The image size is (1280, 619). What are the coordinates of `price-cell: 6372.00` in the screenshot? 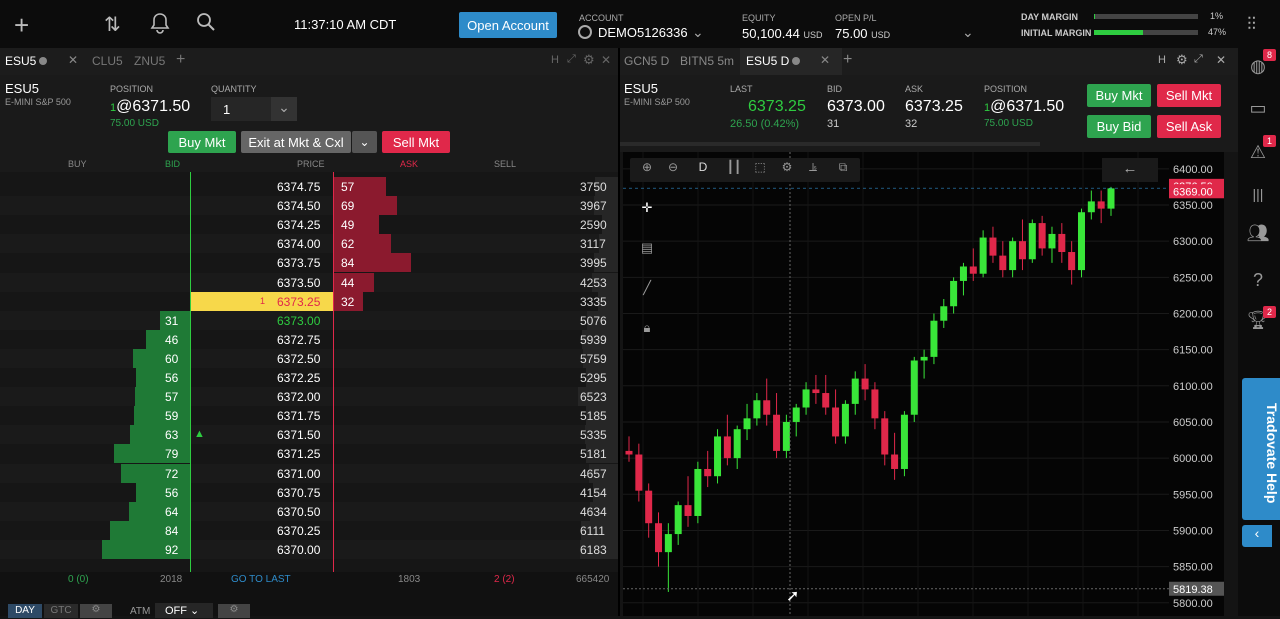 It's located at (298, 397).